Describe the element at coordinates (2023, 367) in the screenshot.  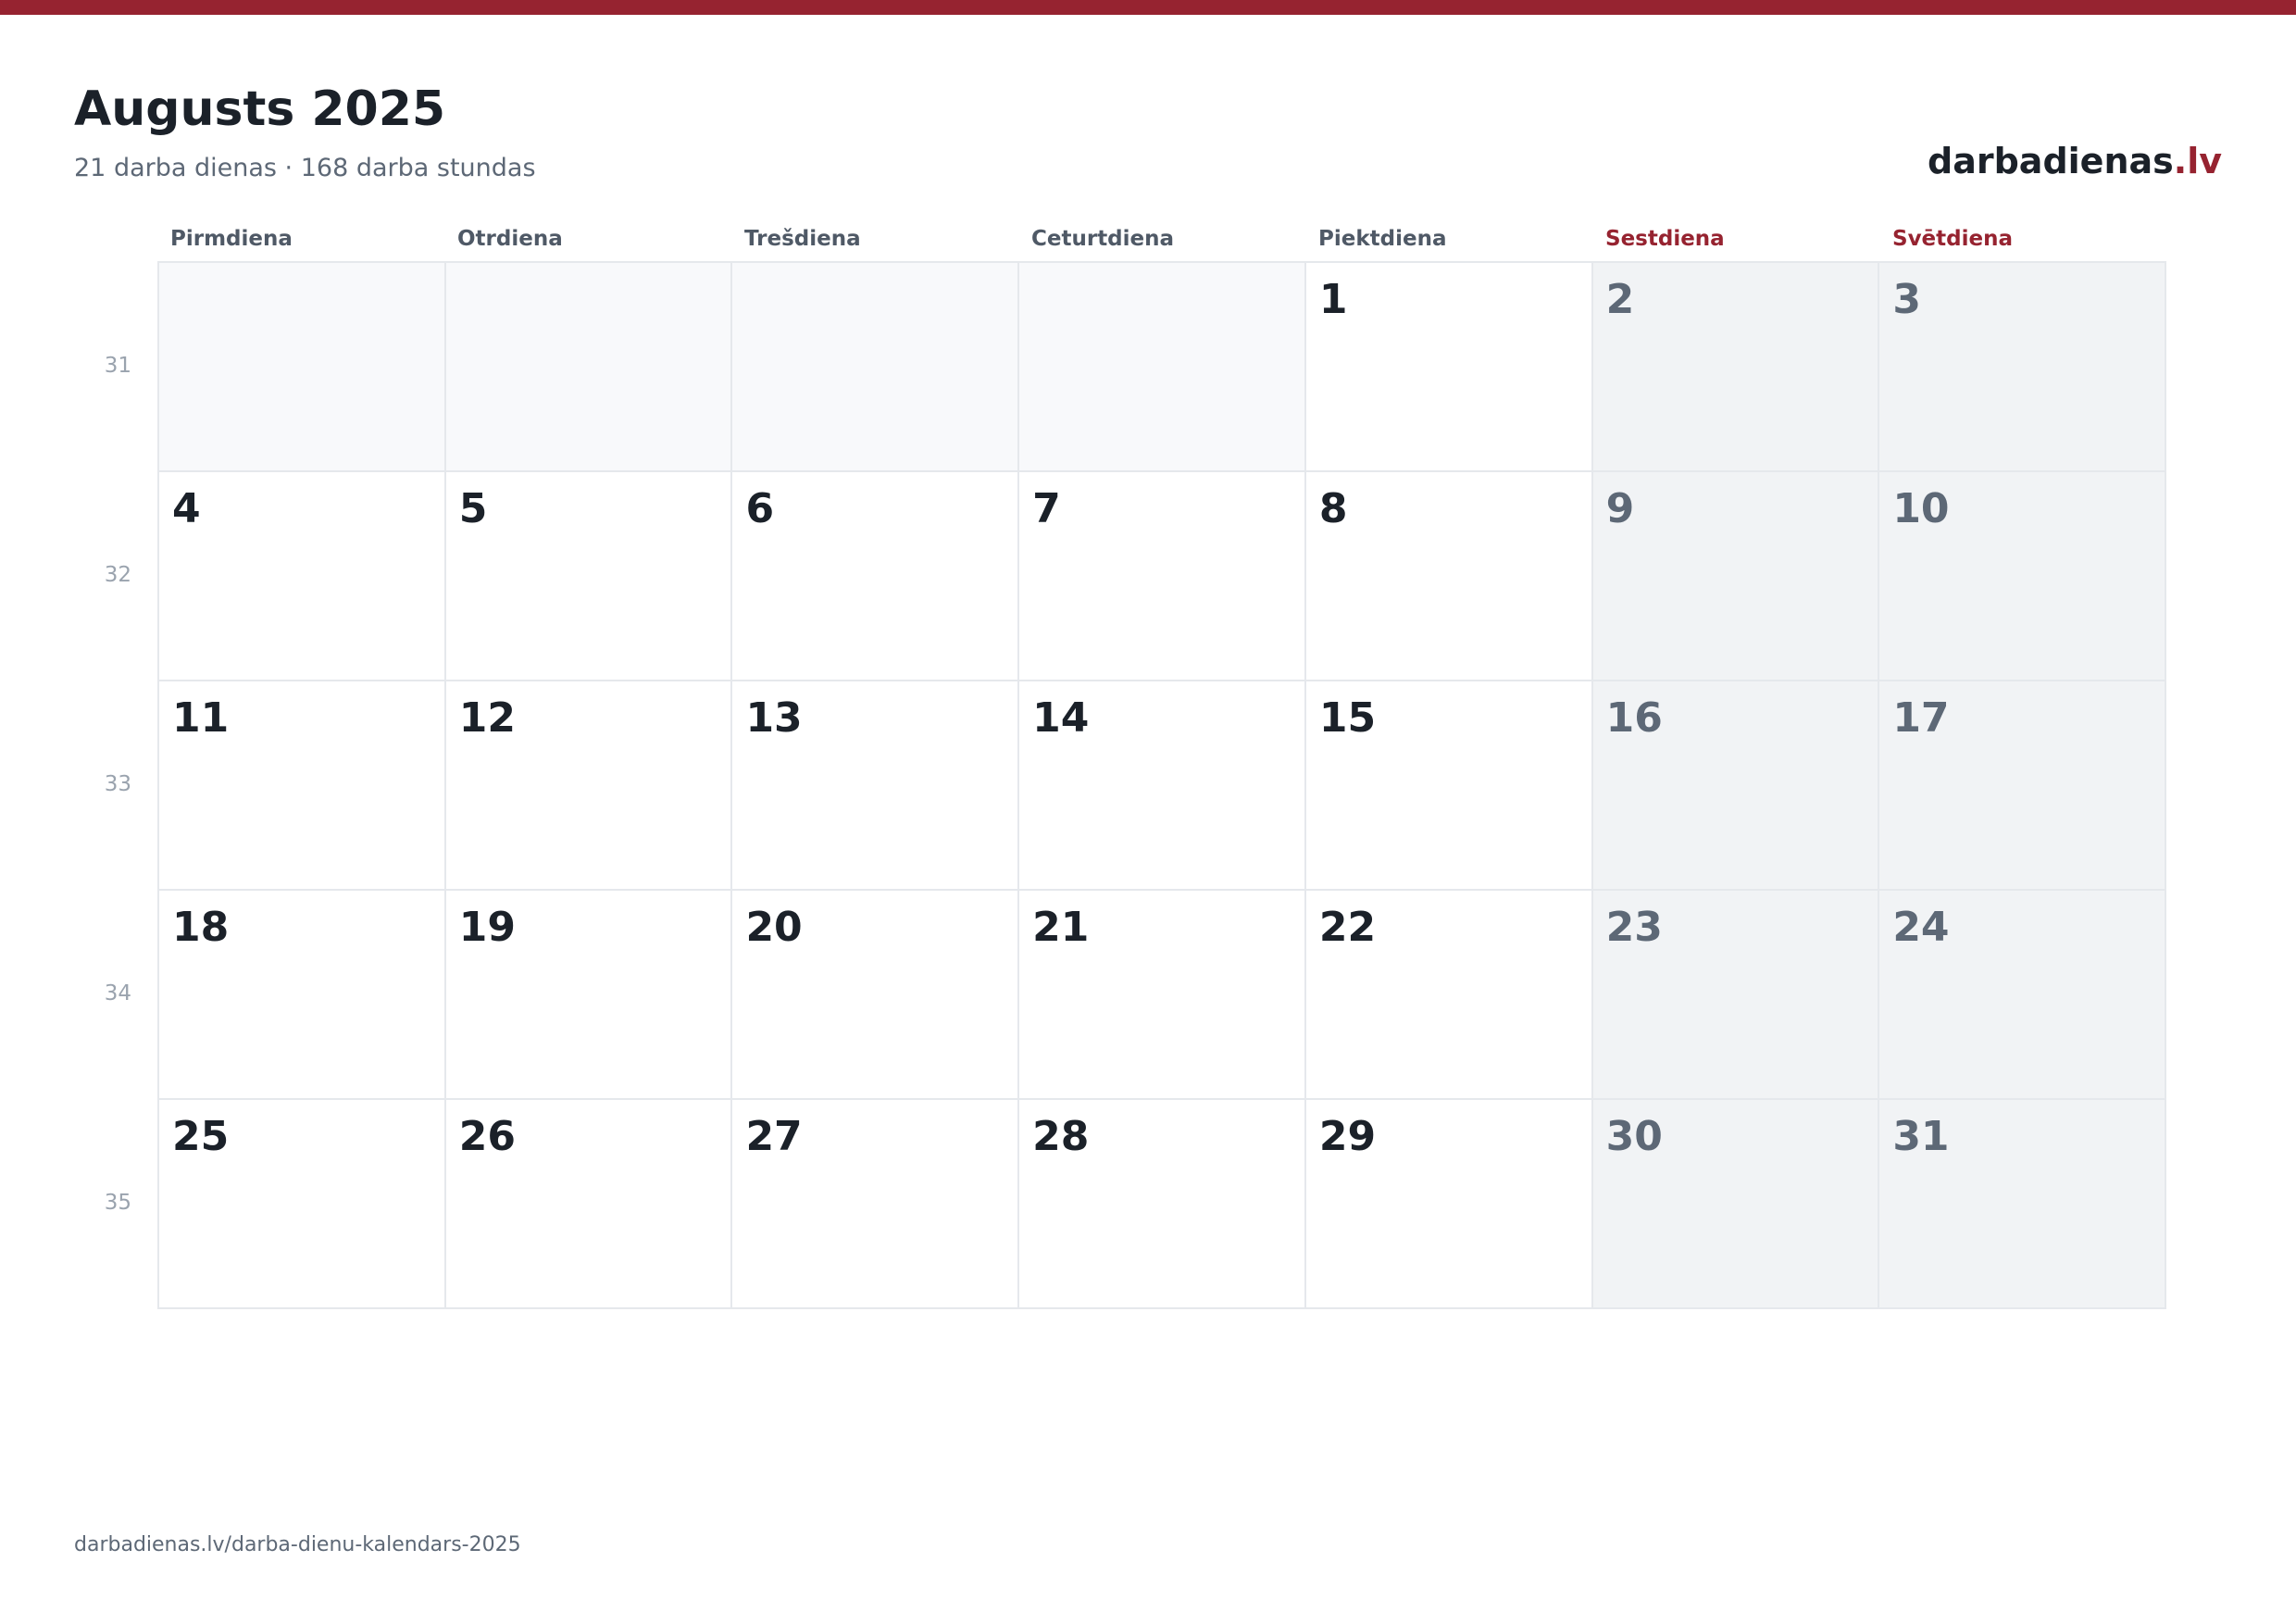
I see `day-cell: 3` at that location.